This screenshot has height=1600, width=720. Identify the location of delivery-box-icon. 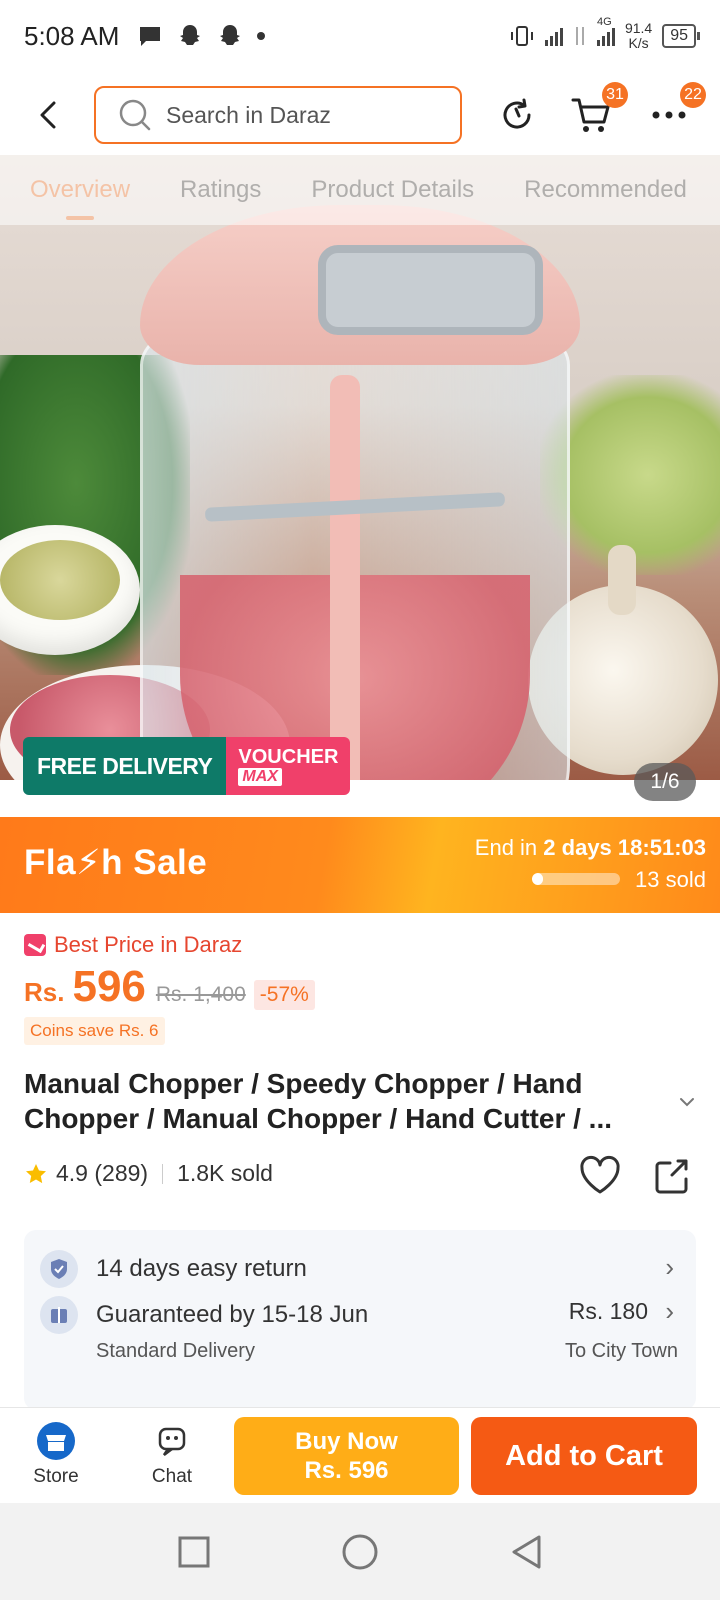
(59, 1315).